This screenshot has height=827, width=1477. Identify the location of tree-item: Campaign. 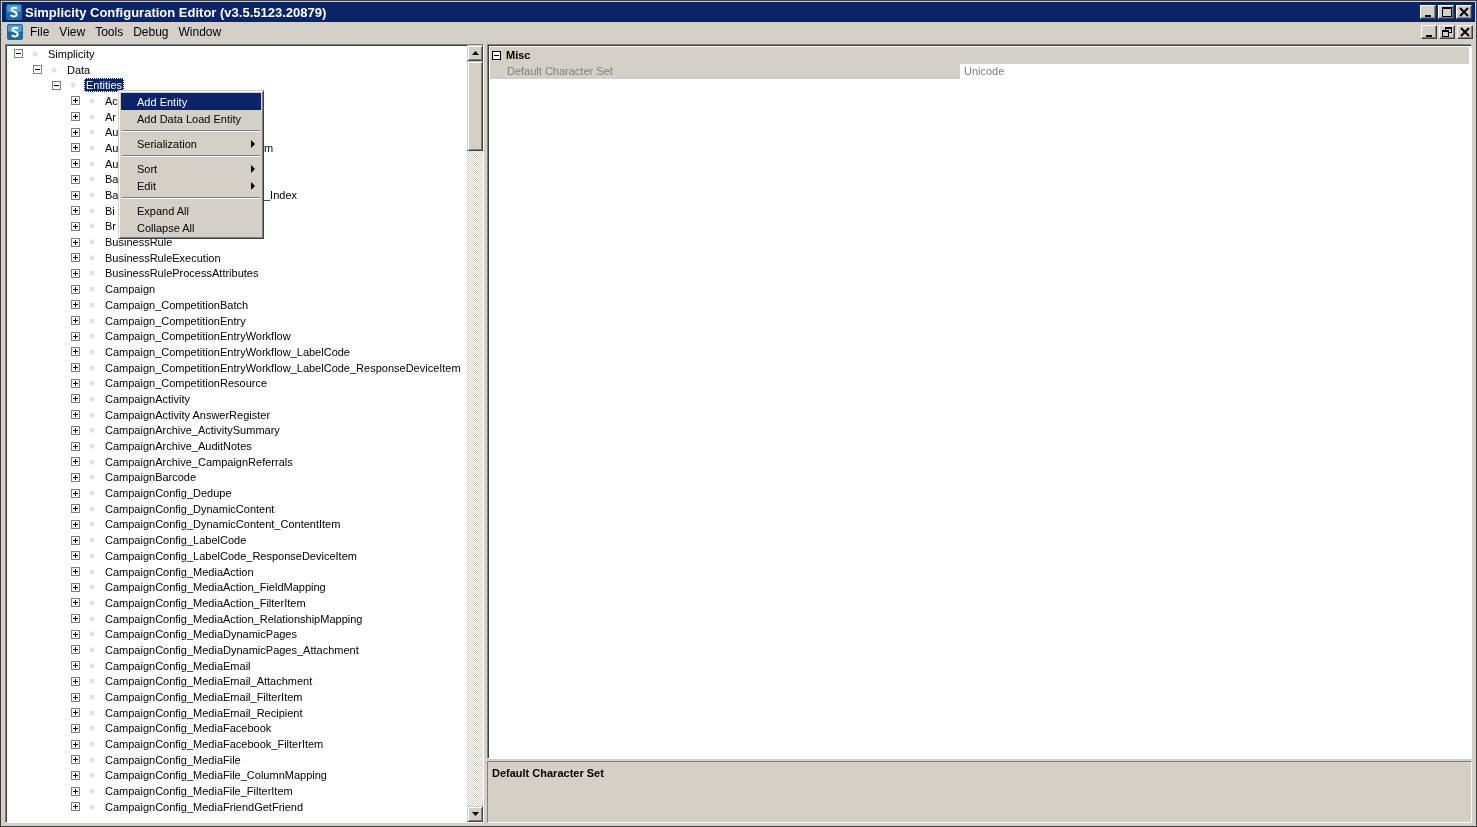
(130, 289).